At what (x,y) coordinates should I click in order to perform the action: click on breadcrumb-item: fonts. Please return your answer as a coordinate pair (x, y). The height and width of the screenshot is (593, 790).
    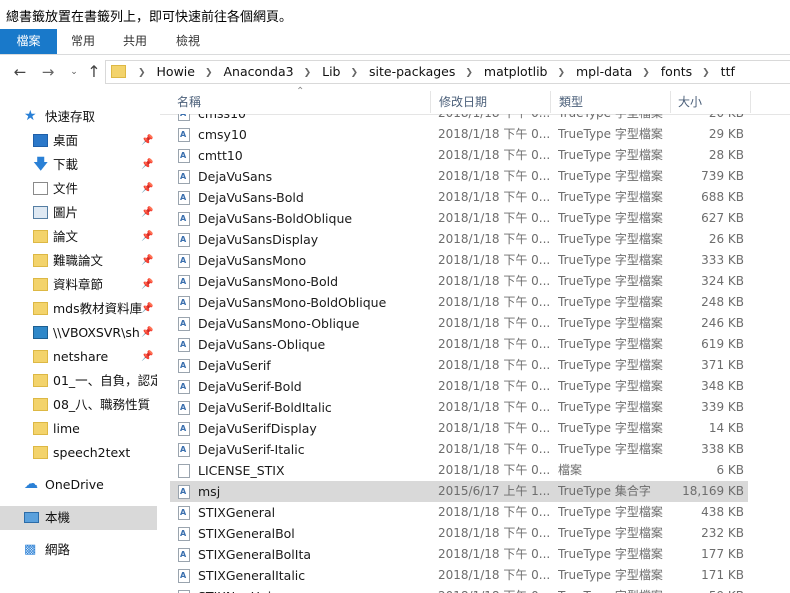
    Looking at the image, I should click on (676, 71).